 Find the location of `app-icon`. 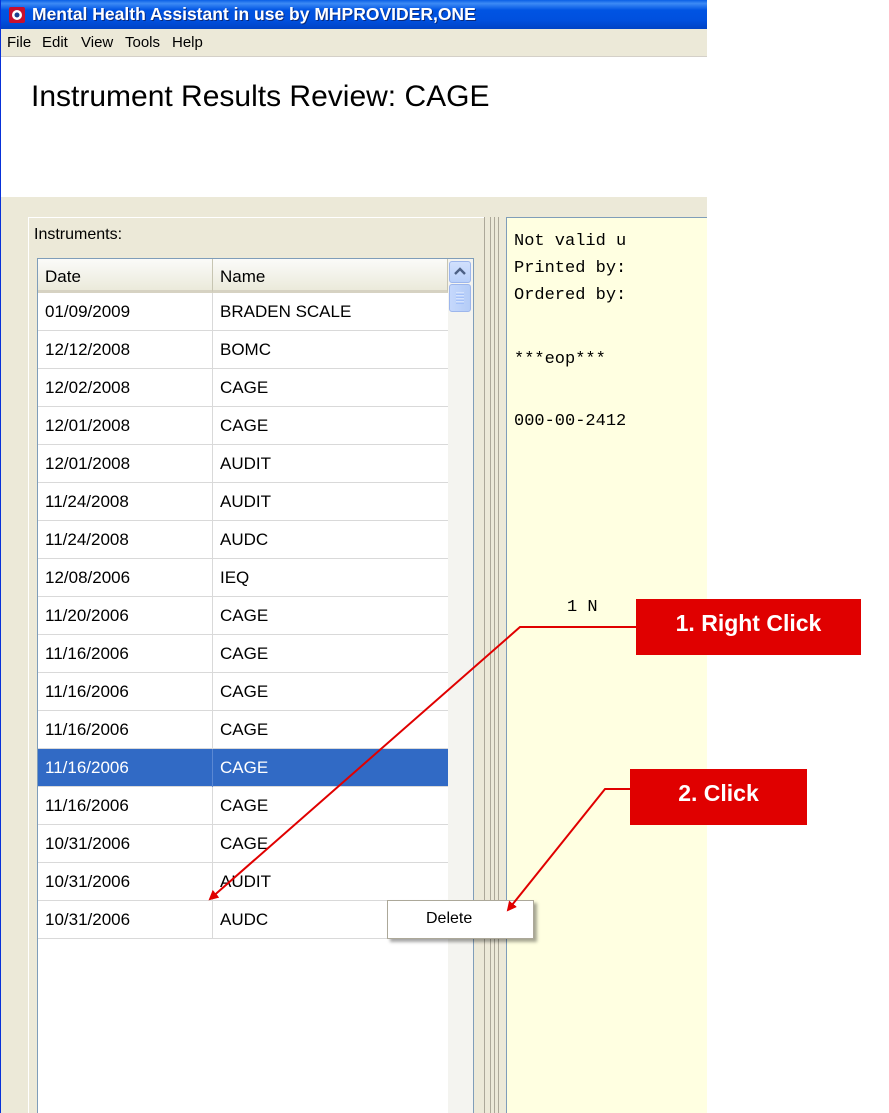

app-icon is located at coordinates (17, 15).